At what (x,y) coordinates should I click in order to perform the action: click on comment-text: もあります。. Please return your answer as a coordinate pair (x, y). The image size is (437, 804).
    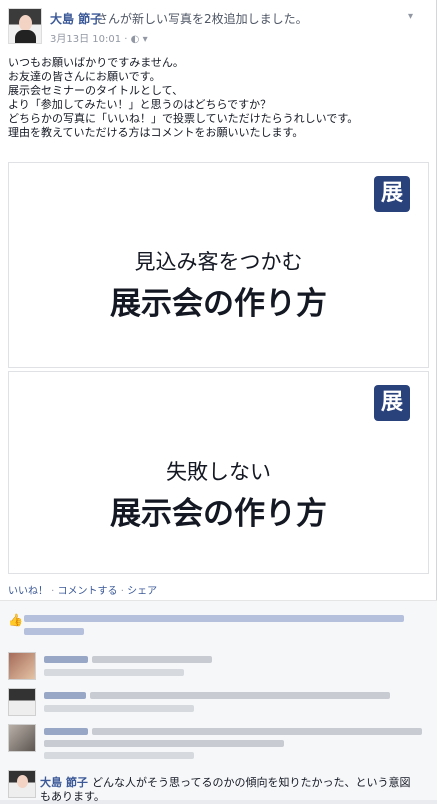
    Looking at the image, I should click on (72, 796).